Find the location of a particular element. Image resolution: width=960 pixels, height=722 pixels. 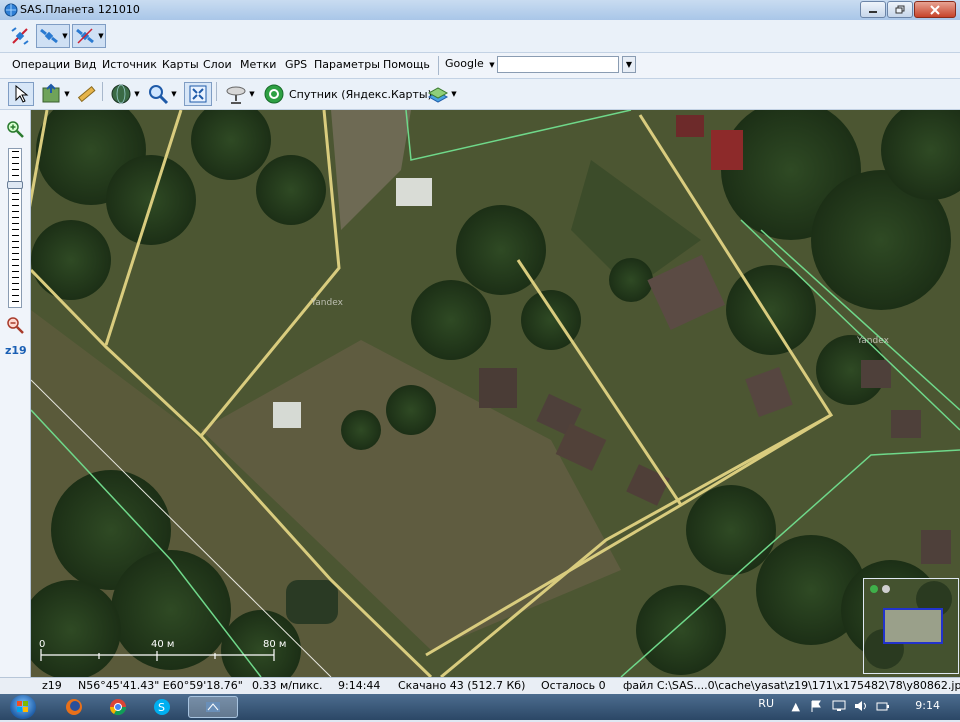

menu-gps: GPS is located at coordinates (296, 64).